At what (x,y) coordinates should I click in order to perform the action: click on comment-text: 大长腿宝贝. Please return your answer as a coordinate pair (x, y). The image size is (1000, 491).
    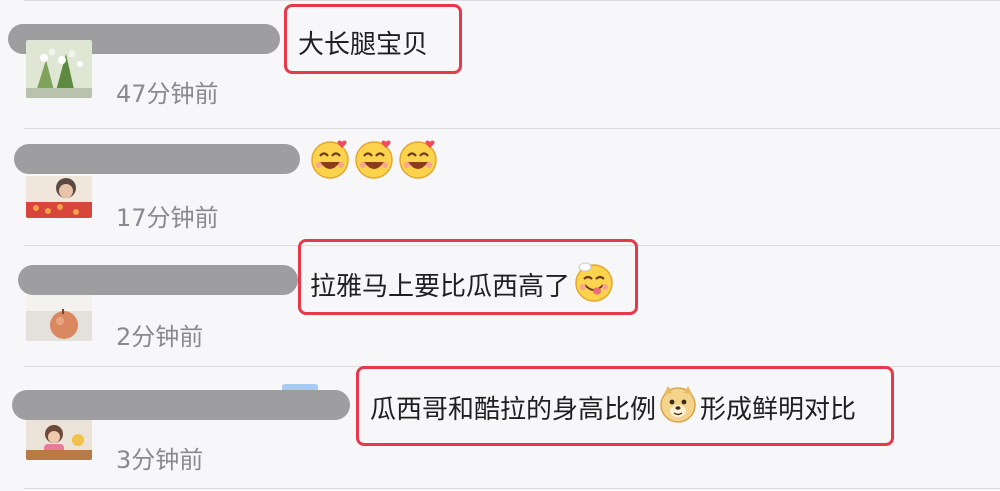
    Looking at the image, I should click on (363, 45).